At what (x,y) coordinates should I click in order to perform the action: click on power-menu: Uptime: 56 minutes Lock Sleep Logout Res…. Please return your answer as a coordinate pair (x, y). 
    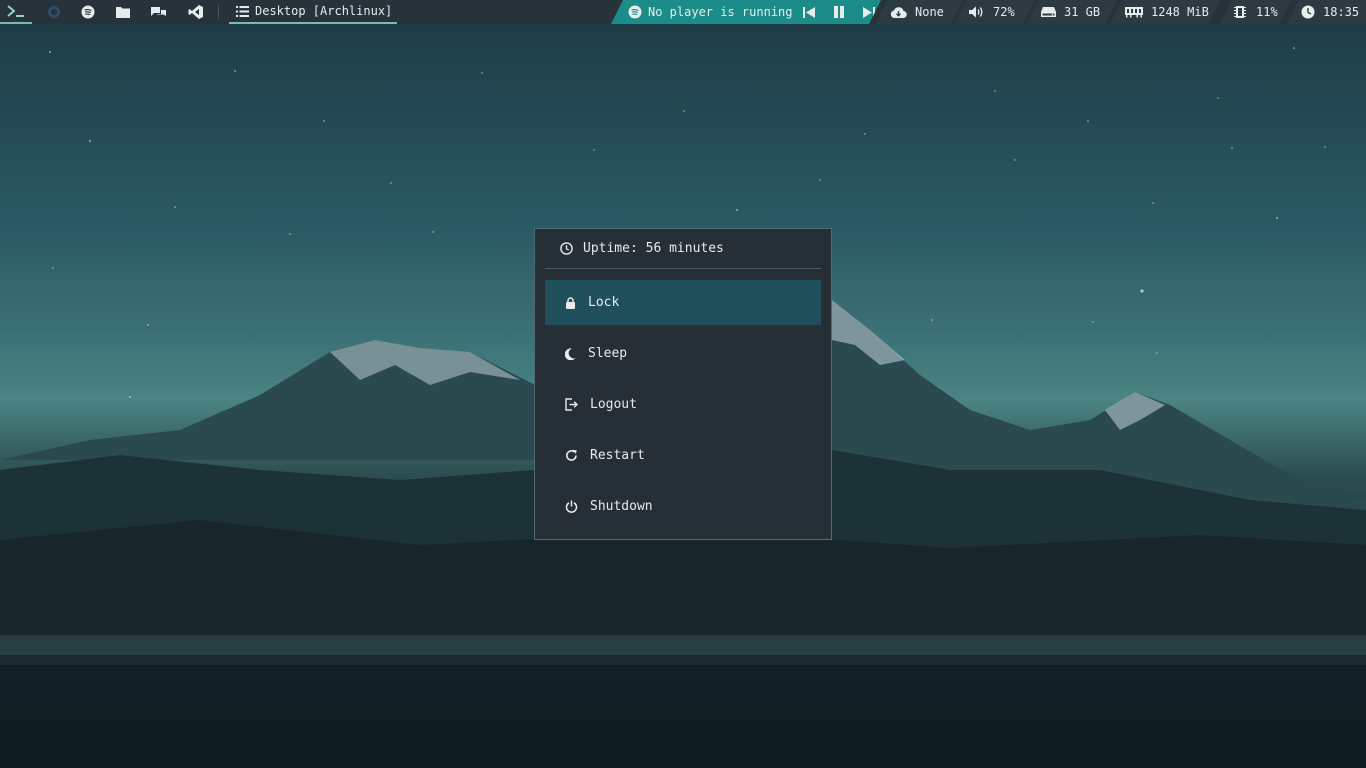
    Looking at the image, I should click on (683, 384).